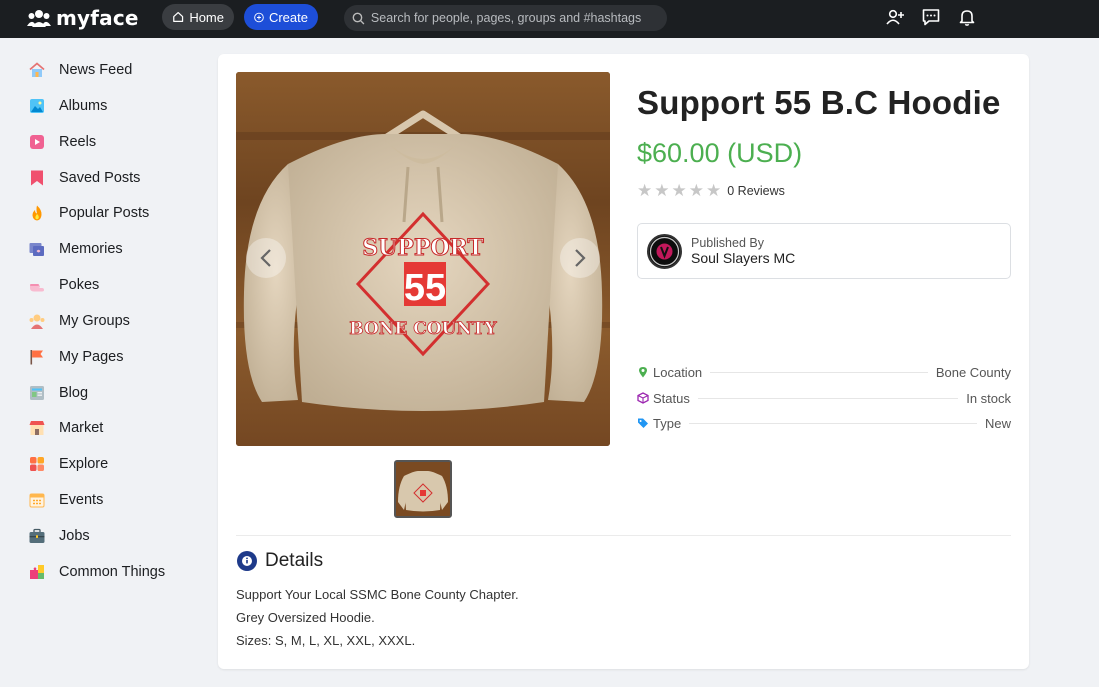 The height and width of the screenshot is (687, 1099). Describe the element at coordinates (113, 428) in the screenshot. I see `sidebar-item-market: Market` at that location.